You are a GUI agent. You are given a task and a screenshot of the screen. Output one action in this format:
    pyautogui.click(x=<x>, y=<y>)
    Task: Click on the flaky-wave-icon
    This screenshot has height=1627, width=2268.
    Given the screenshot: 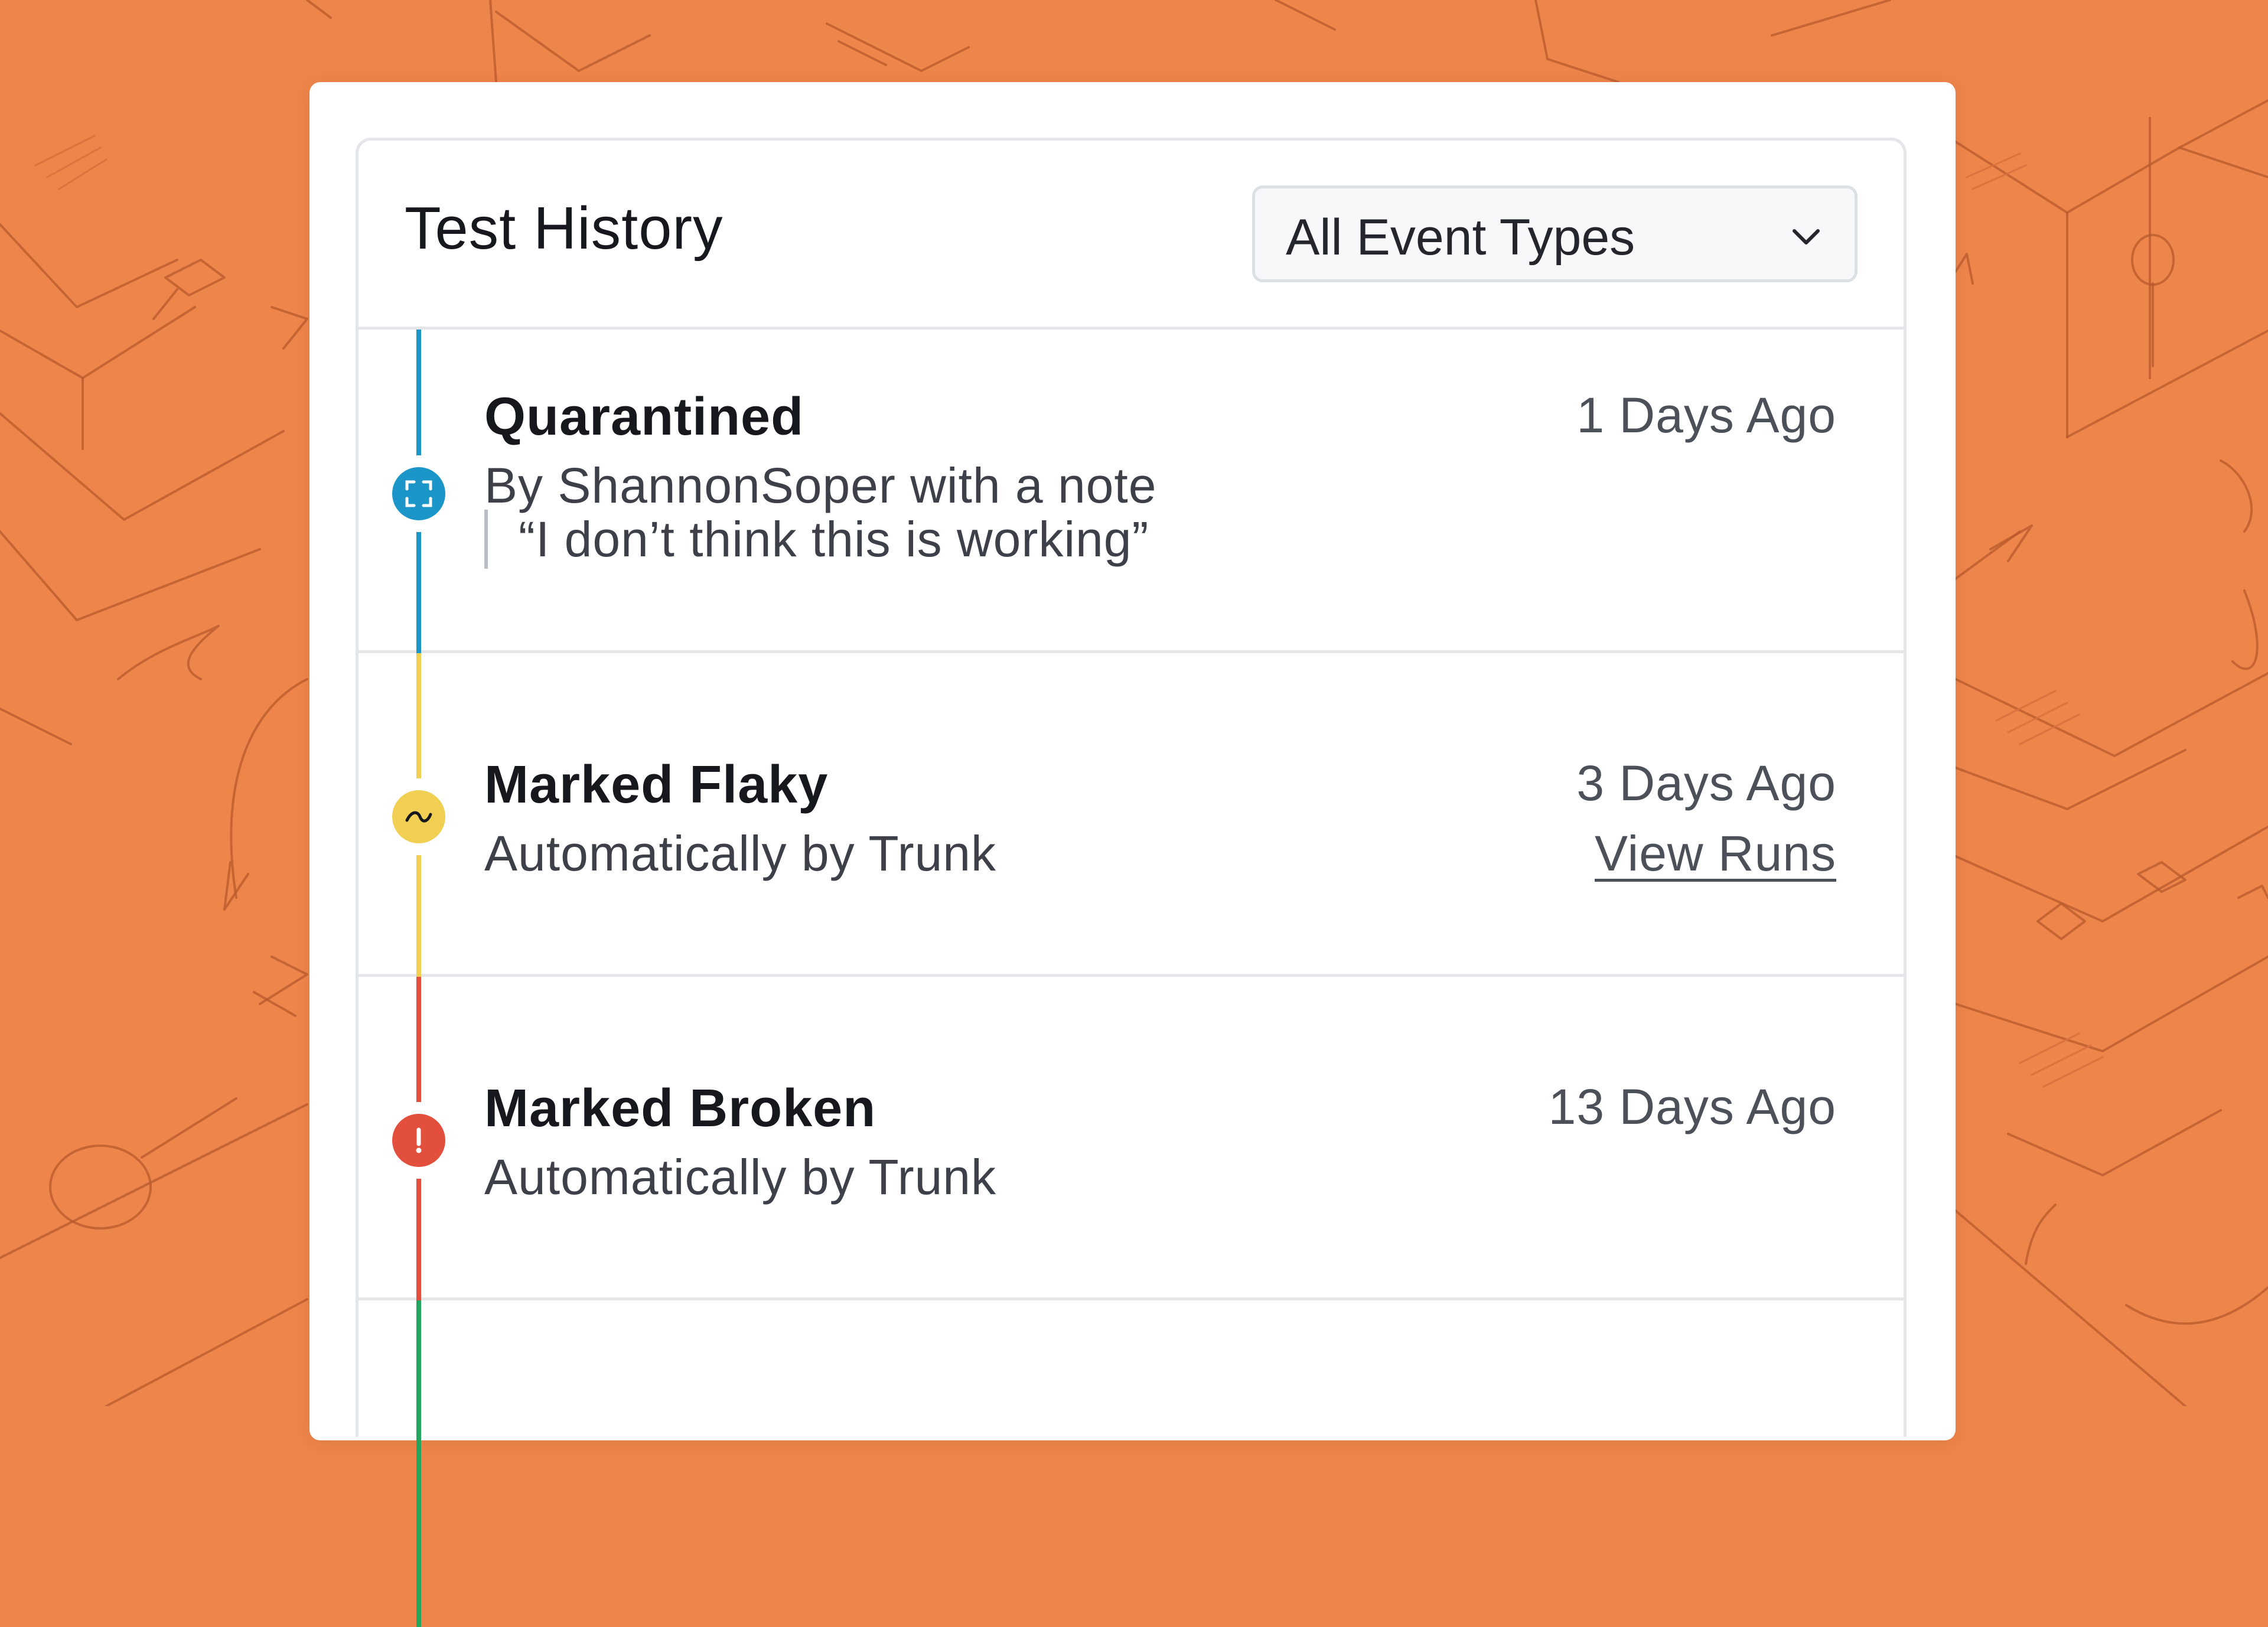 What is the action you would take?
    pyautogui.click(x=418, y=816)
    